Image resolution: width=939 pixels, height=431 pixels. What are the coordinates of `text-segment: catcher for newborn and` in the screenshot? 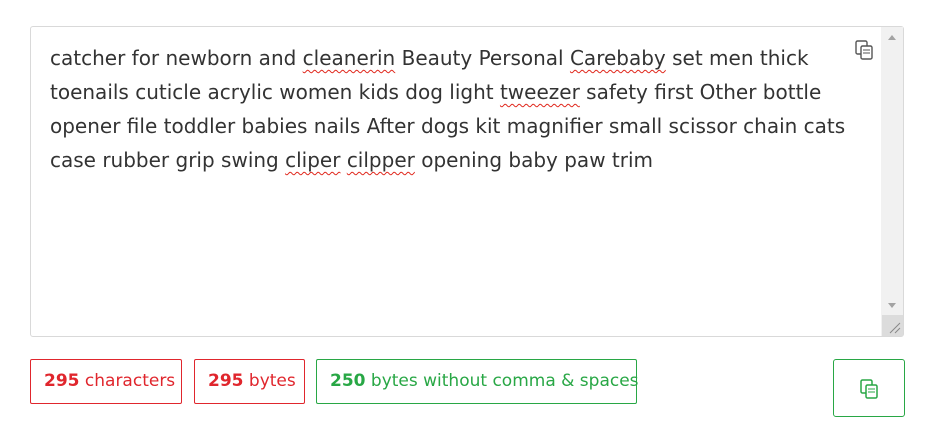 It's located at (176, 58).